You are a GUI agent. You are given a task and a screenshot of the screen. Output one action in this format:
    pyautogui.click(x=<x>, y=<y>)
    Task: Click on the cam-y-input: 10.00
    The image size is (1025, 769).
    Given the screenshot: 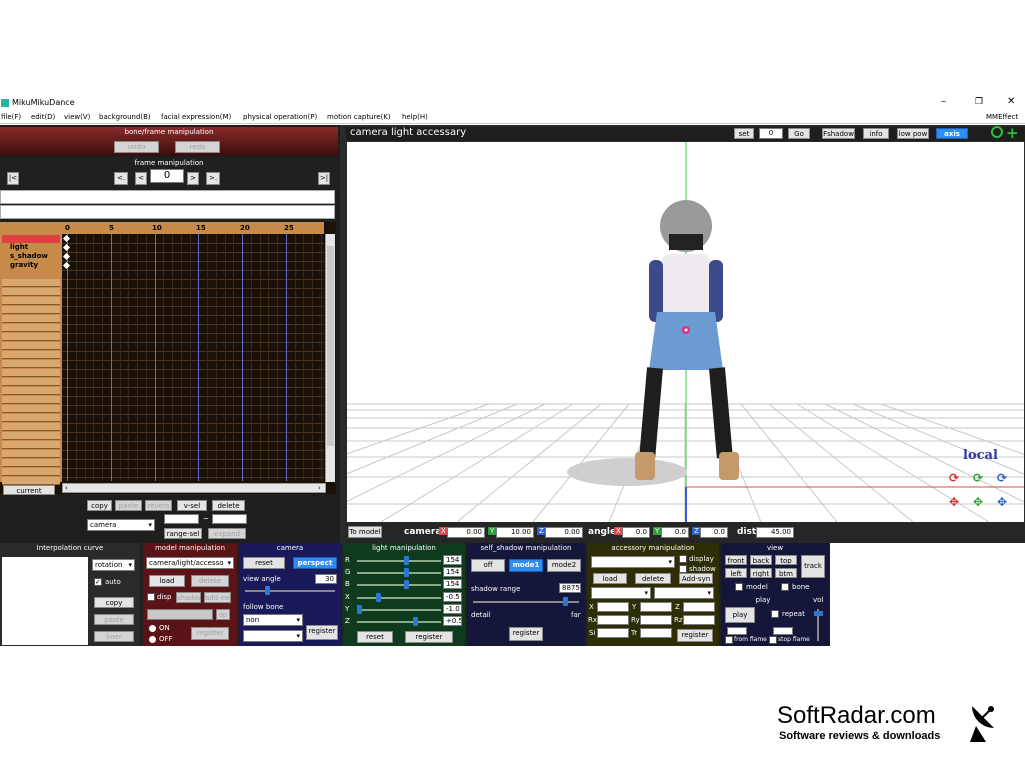 What is the action you would take?
    pyautogui.click(x=515, y=532)
    